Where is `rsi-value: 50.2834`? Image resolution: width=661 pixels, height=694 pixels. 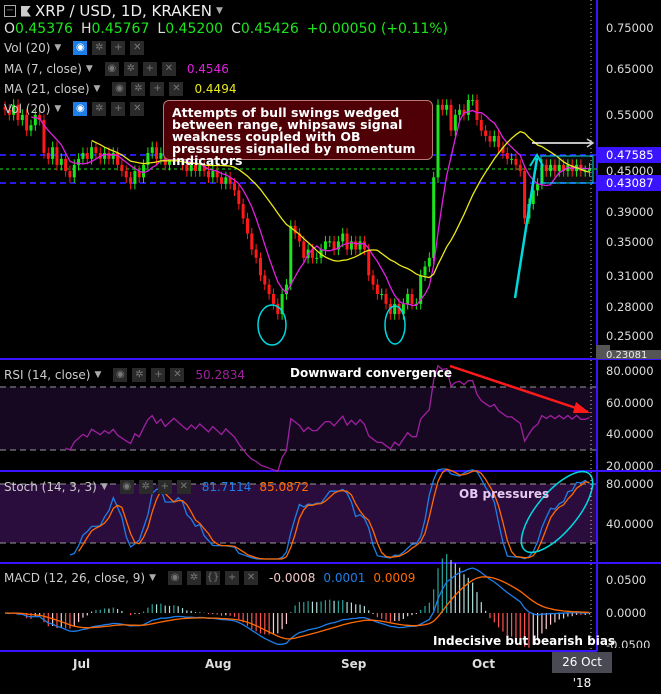 rsi-value: 50.2834 is located at coordinates (220, 375).